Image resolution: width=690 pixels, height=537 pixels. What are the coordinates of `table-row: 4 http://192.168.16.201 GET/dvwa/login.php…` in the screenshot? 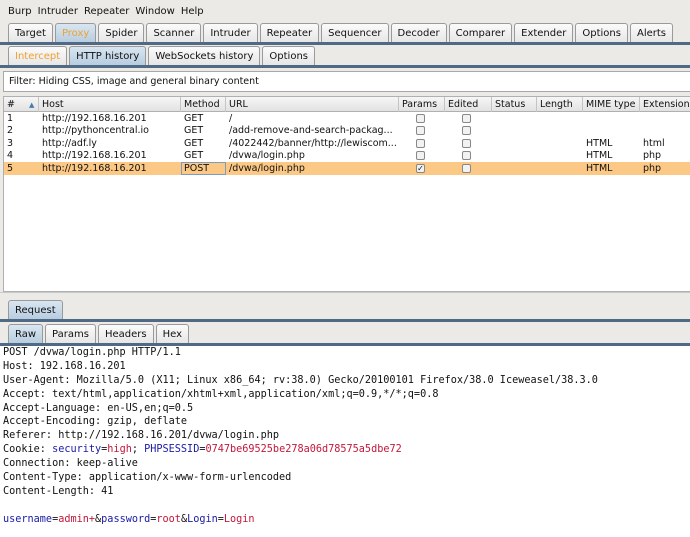 It's located at (347, 156).